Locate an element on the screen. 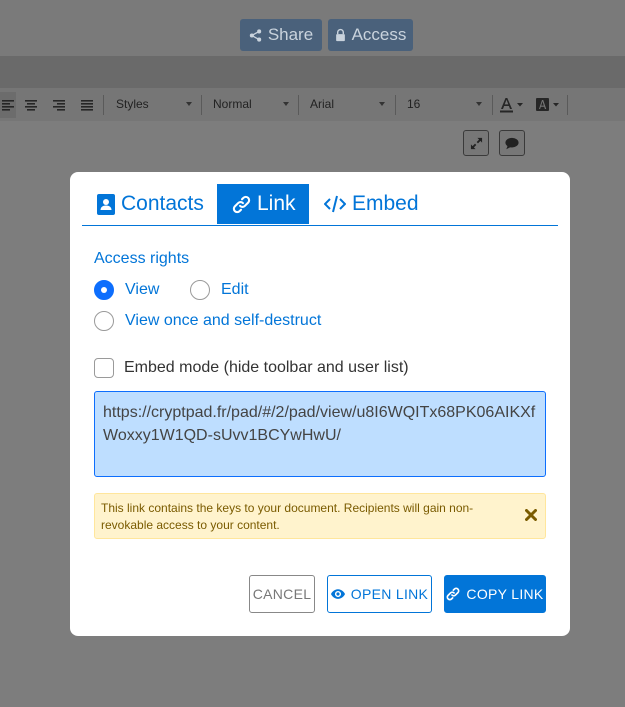 The image size is (625, 707). tab-contacts: Contacts is located at coordinates (149, 204).